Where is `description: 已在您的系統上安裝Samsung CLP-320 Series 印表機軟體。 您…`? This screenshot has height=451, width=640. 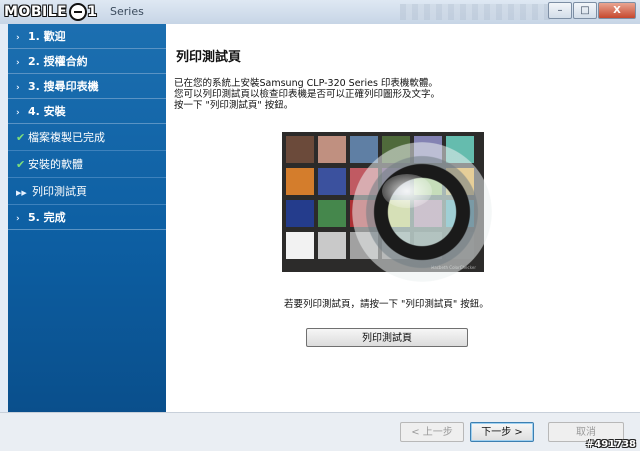
description: 已在您的系統上安裝Samsung CLP-320 Series 印表機軟體。 您… is located at coordinates (307, 94).